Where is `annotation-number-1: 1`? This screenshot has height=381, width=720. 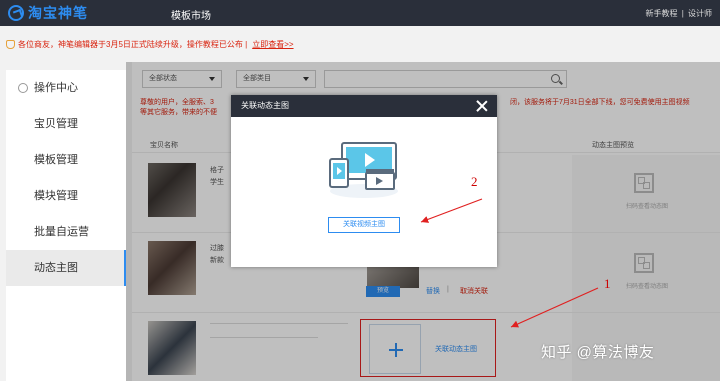 annotation-number-1: 1 is located at coordinates (607, 283).